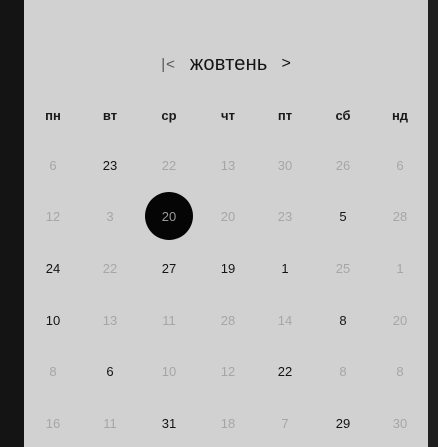  What do you see at coordinates (285, 423) in the screenshot?
I see `day-cell: 7` at bounding box center [285, 423].